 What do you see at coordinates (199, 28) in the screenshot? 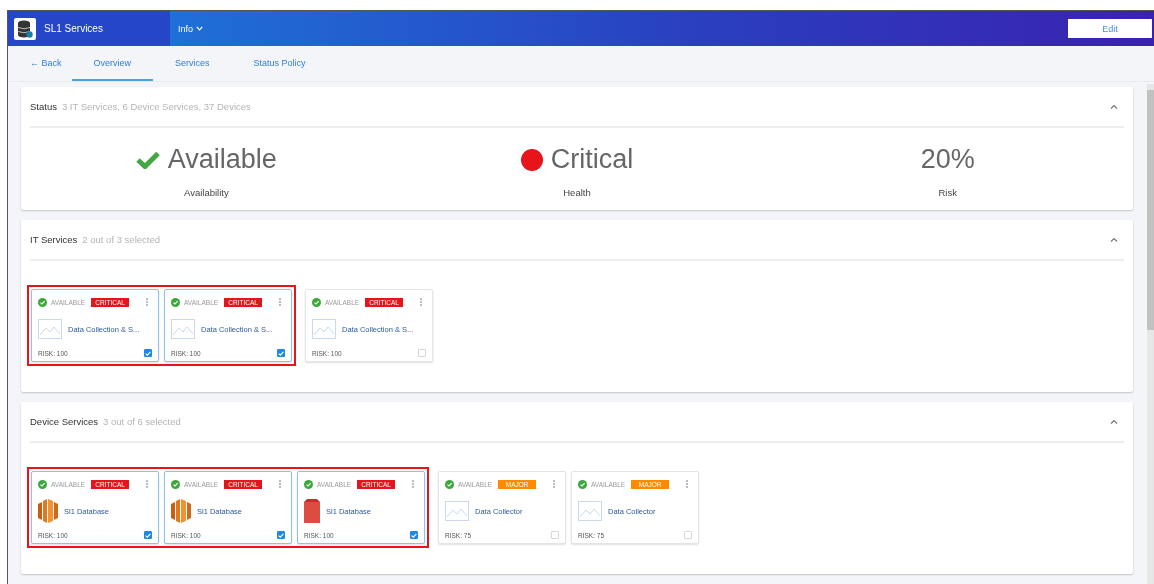
I see `chevron-down-icon` at bounding box center [199, 28].